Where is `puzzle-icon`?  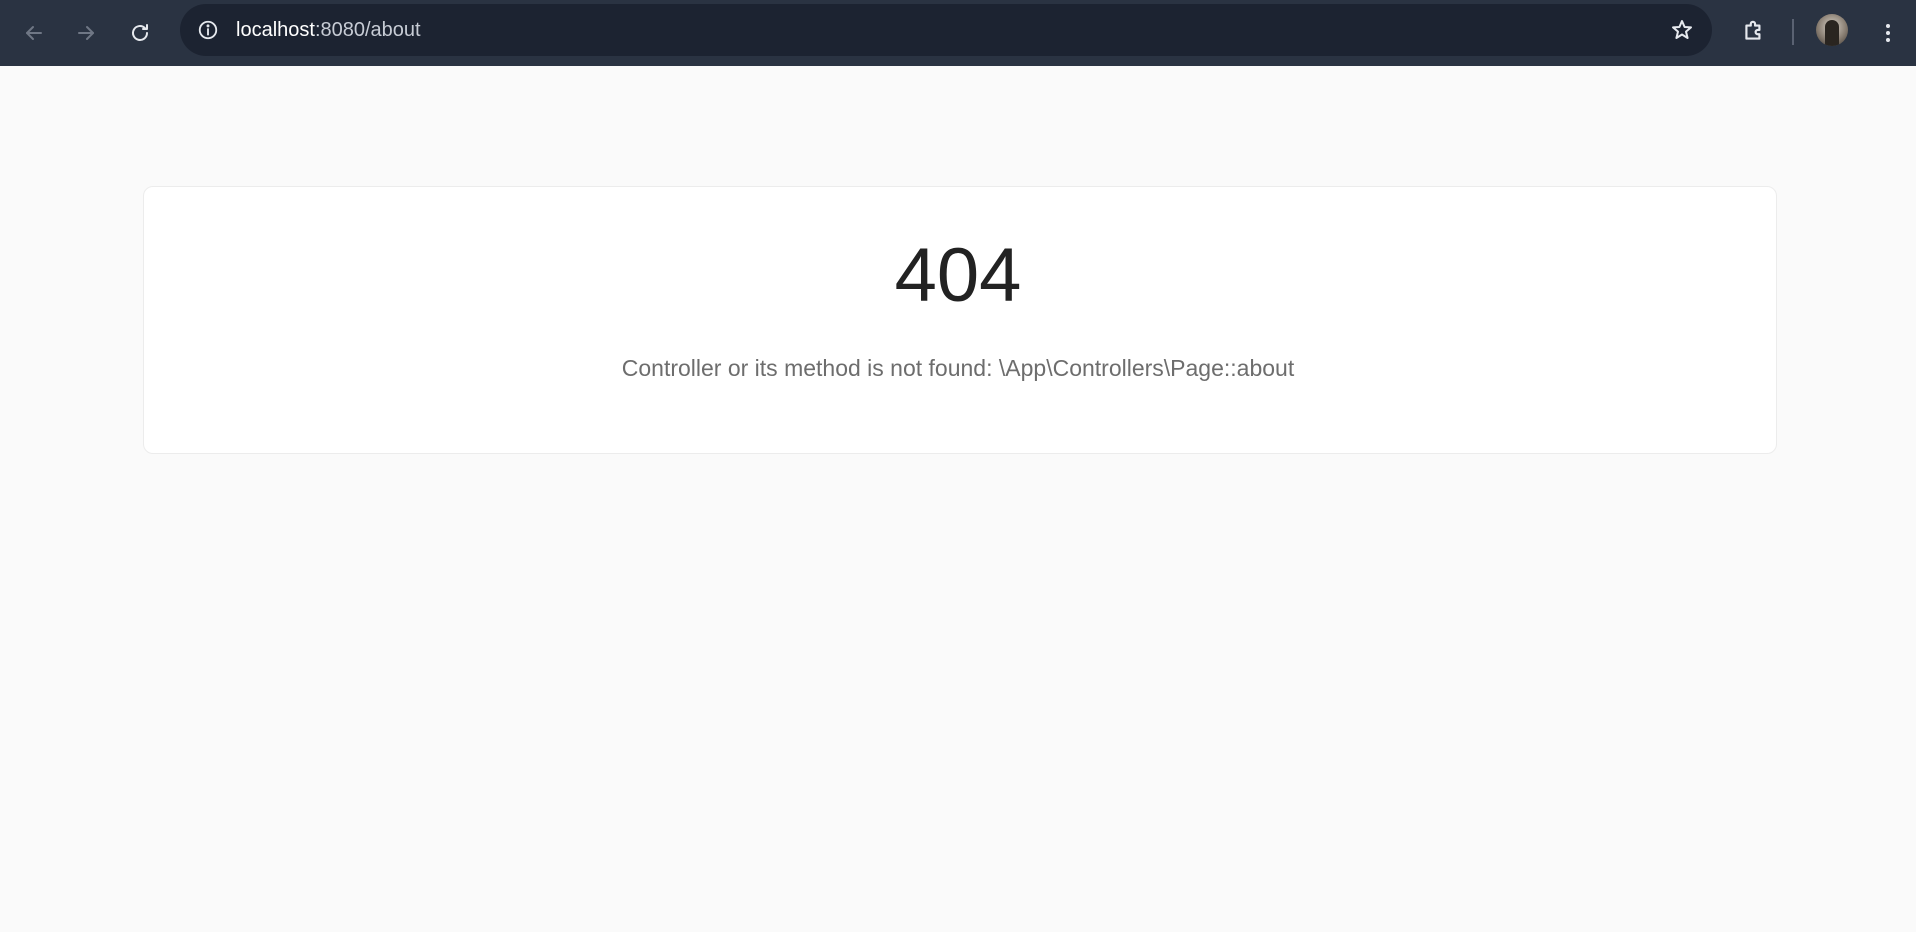 puzzle-icon is located at coordinates (1753, 30).